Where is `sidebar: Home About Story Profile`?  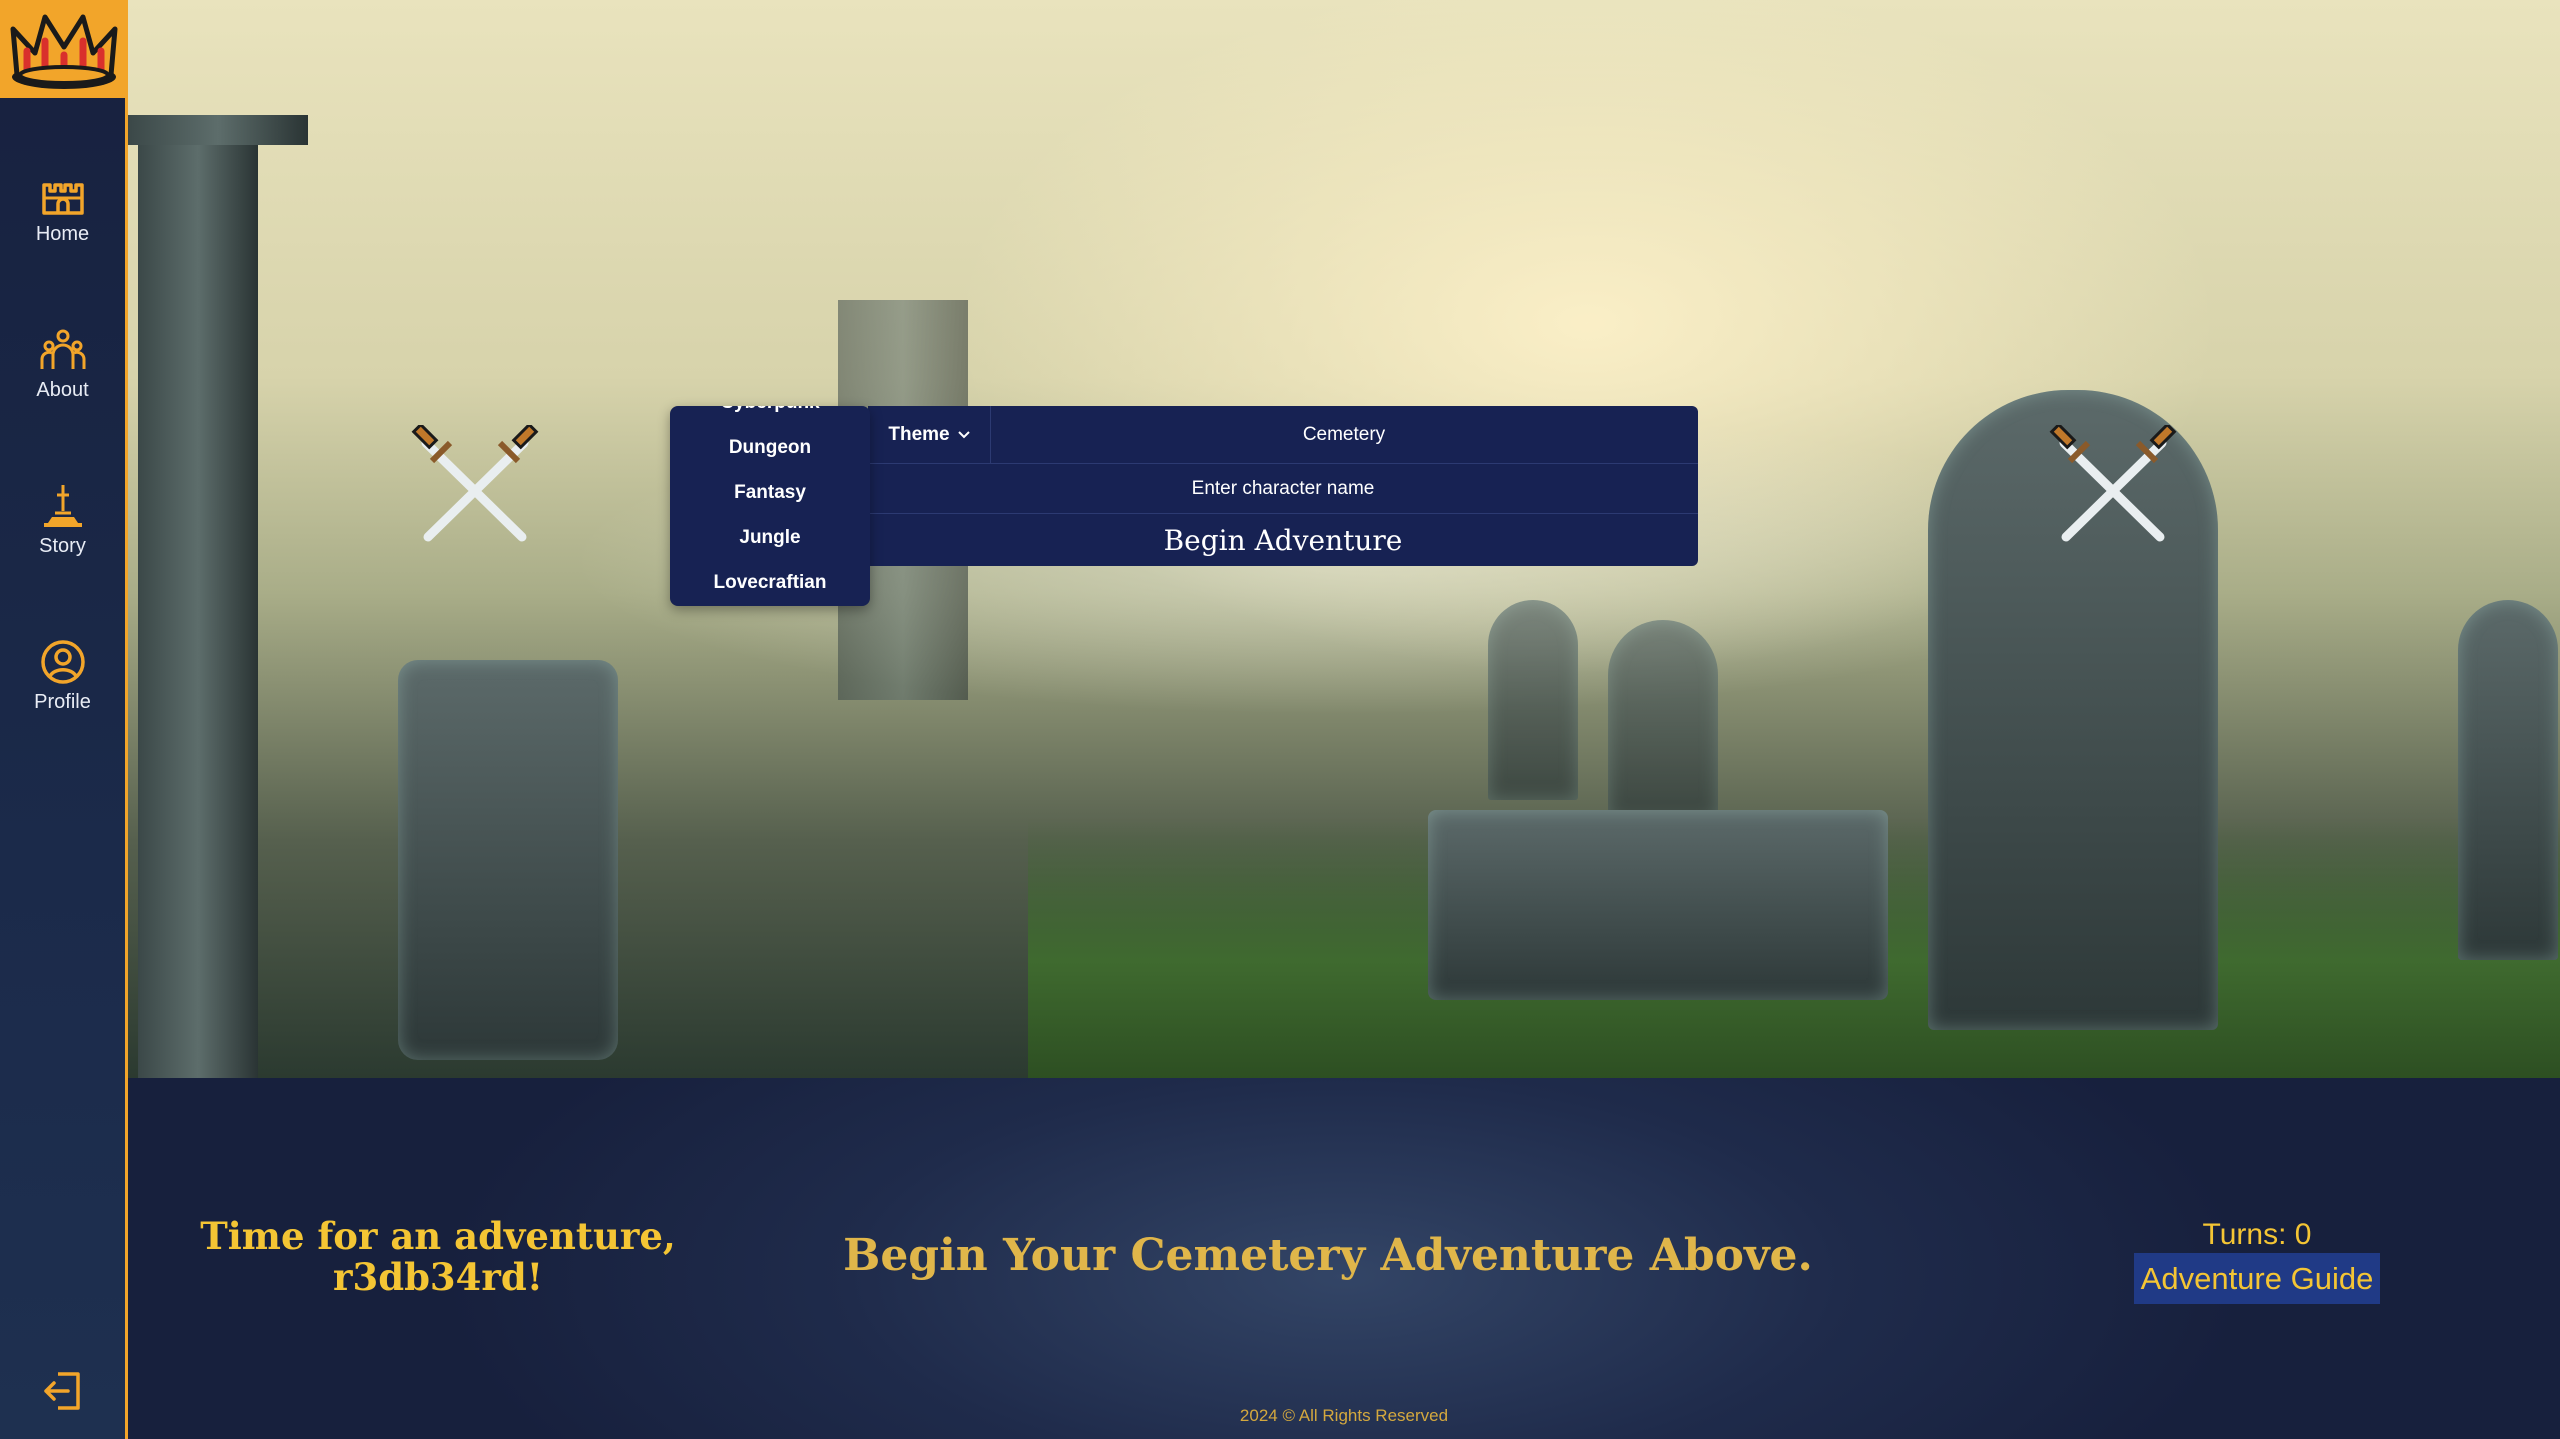
sidebar: Home About Story Profile is located at coordinates (64, 719).